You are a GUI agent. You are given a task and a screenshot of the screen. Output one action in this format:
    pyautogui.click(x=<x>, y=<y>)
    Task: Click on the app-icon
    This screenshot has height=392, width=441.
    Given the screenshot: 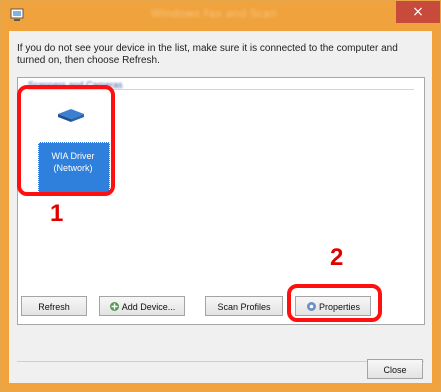 What is the action you would take?
    pyautogui.click(x=17, y=14)
    